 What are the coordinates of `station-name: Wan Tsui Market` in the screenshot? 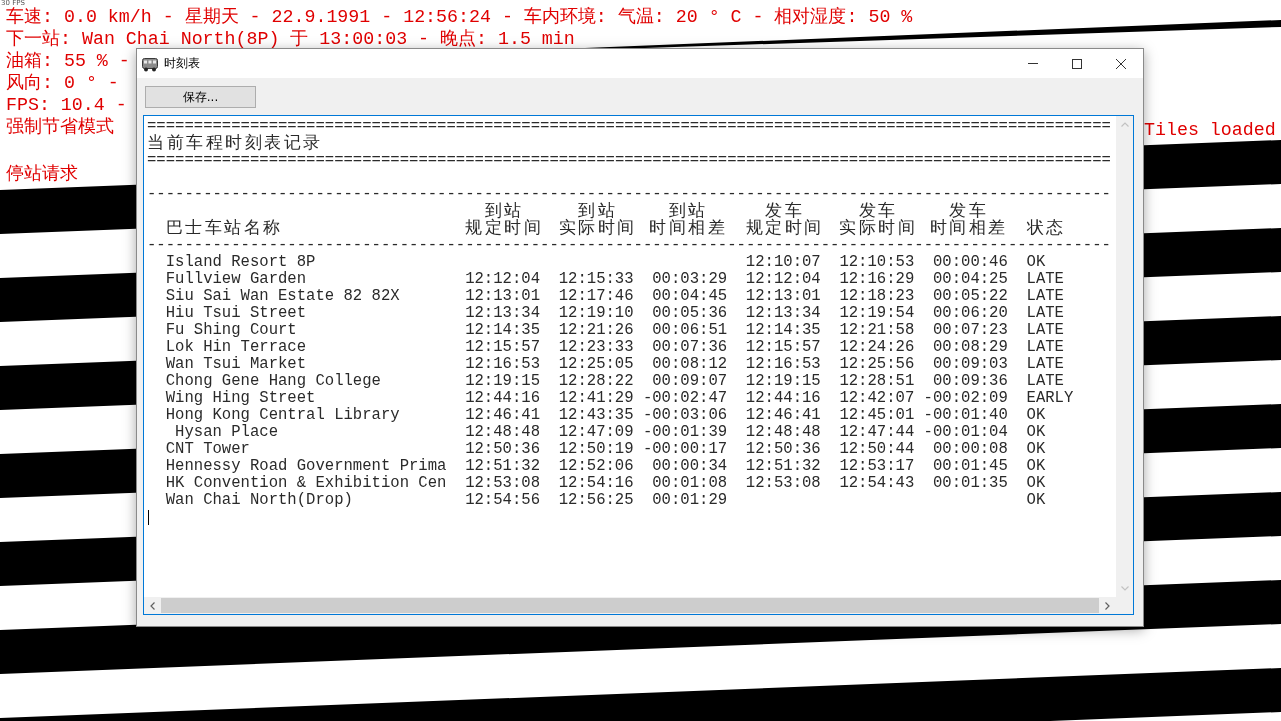 It's located at (236, 364).